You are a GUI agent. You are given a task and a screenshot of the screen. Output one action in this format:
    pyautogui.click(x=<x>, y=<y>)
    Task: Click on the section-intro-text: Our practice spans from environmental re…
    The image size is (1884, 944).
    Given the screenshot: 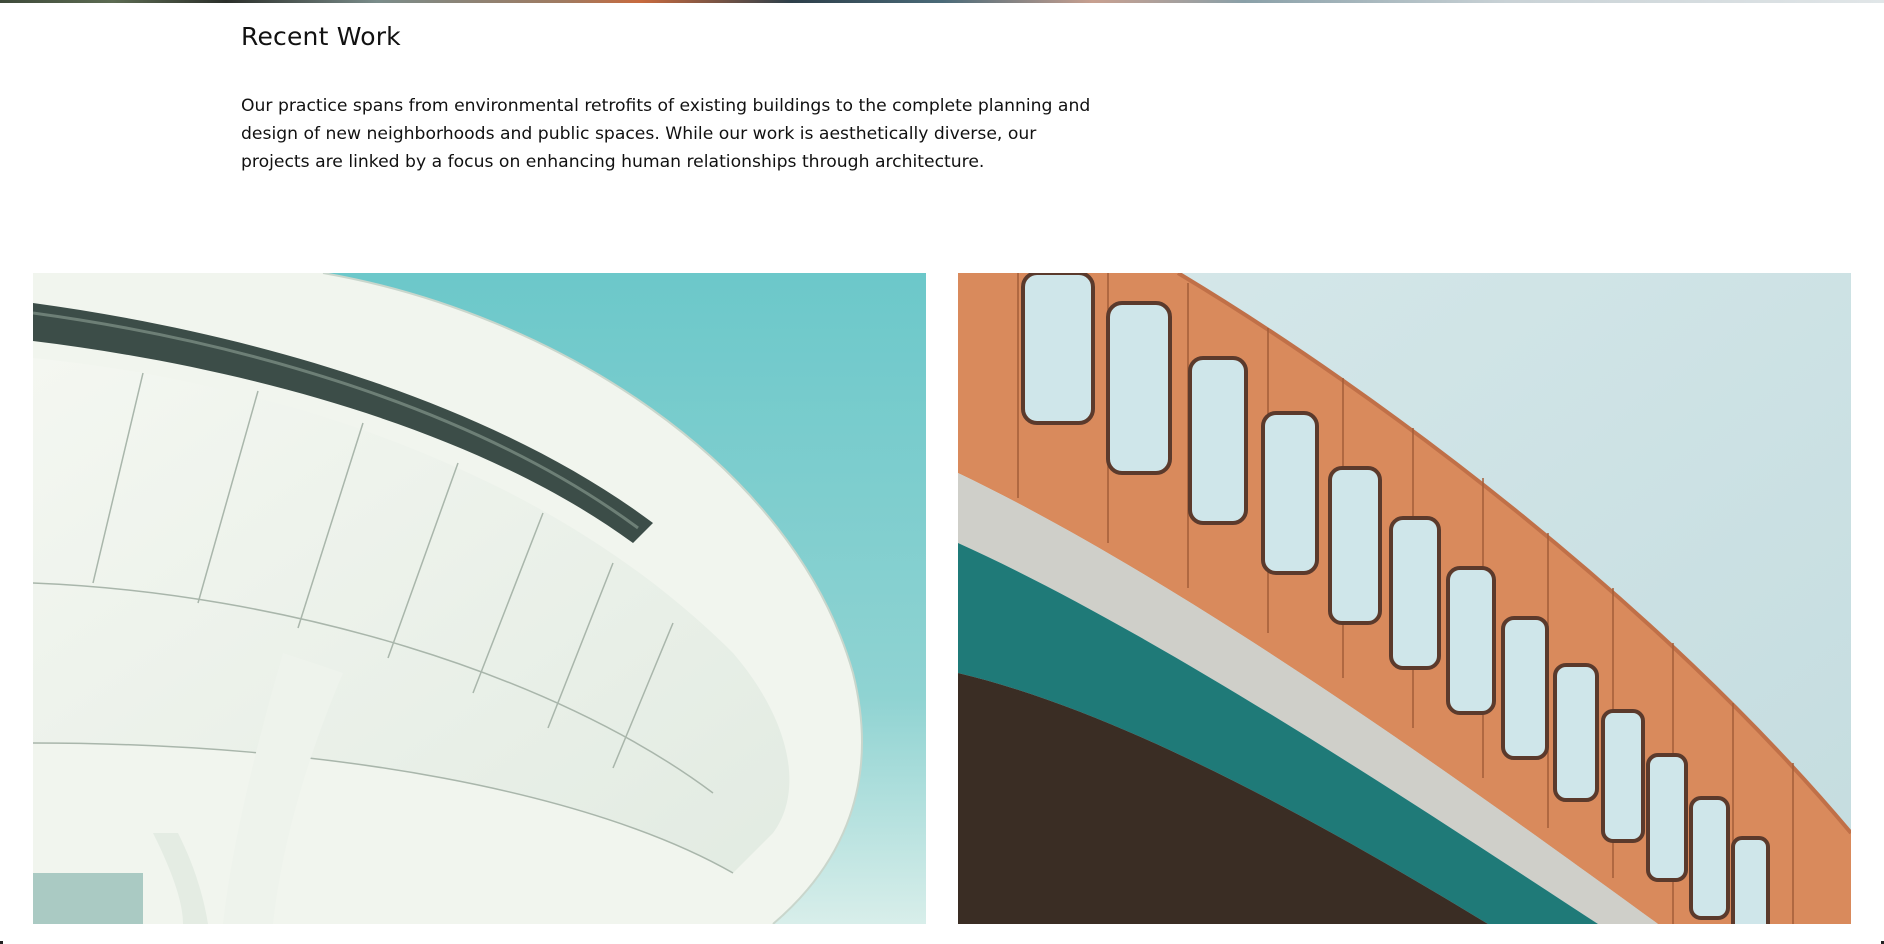 What is the action you would take?
    pyautogui.click(x=666, y=134)
    